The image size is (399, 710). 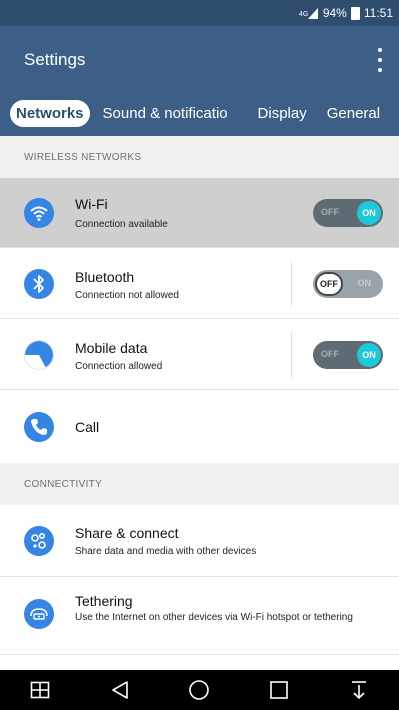 What do you see at coordinates (39, 541) in the screenshot?
I see `share-connect-icon` at bounding box center [39, 541].